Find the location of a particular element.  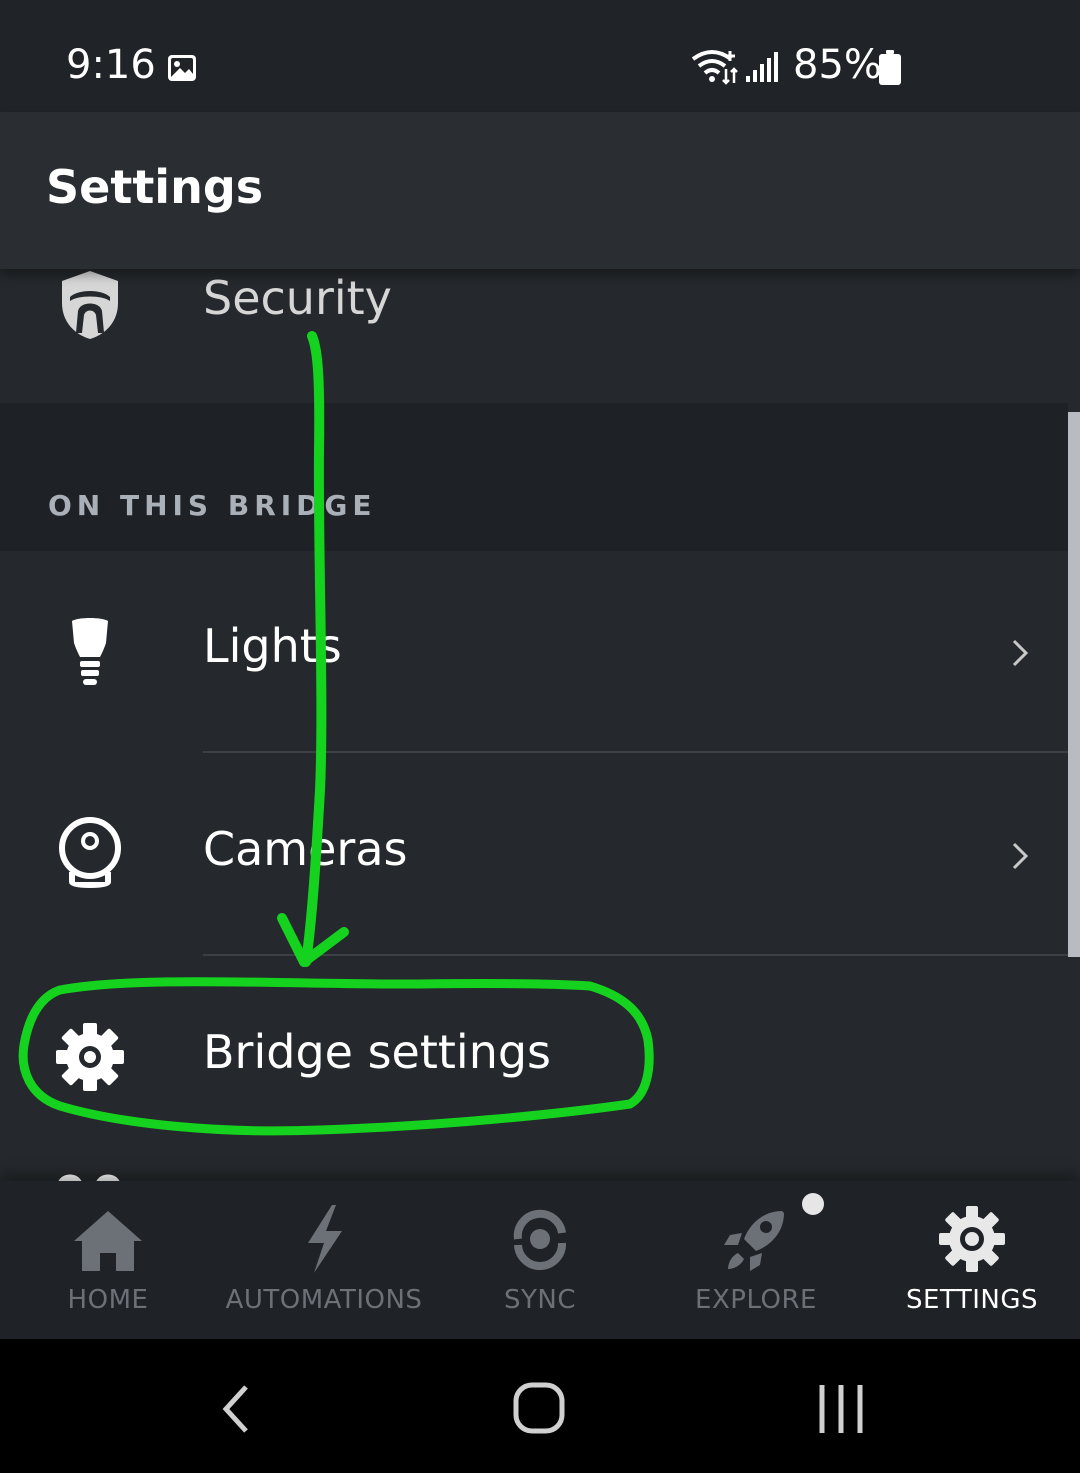

section-title: ON THIS BRIDGE is located at coordinates (212, 505).